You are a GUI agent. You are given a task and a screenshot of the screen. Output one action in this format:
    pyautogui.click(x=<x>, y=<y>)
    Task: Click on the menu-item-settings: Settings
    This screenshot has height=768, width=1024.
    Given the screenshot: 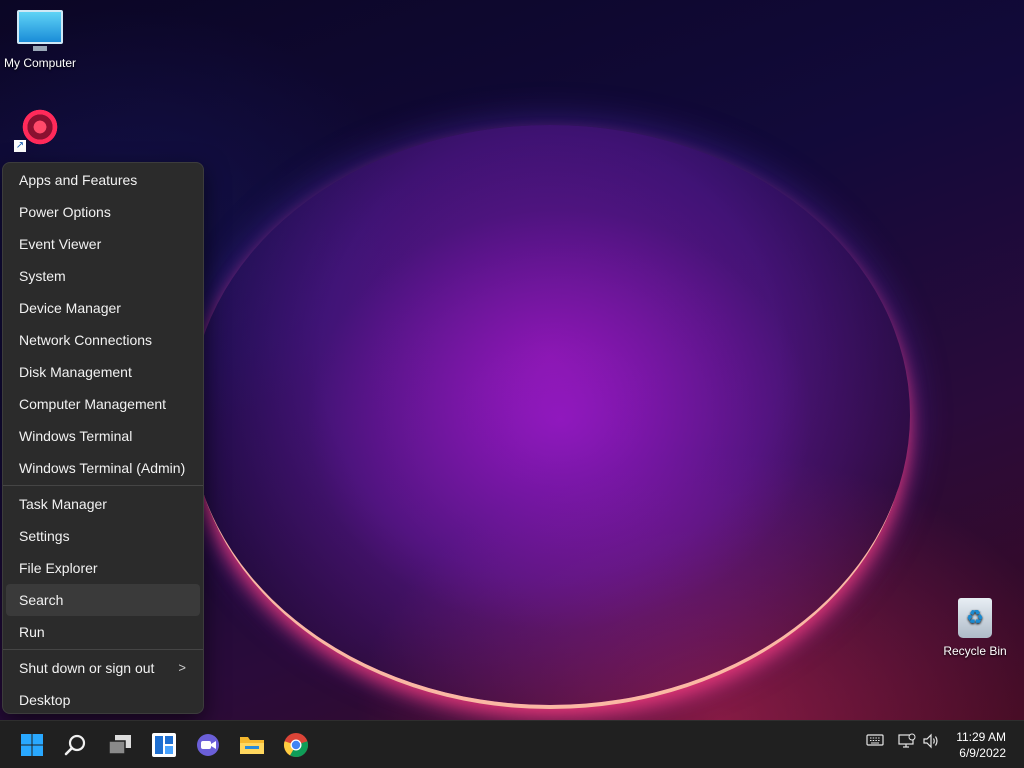 What is the action you would take?
    pyautogui.click(x=103, y=536)
    